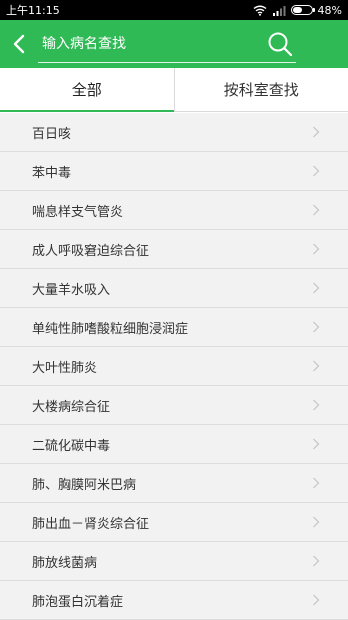 Image resolution: width=348 pixels, height=620 pixels. What do you see at coordinates (84, 485) in the screenshot?
I see `disease-name: 肺、胸膜阿米巴病` at bounding box center [84, 485].